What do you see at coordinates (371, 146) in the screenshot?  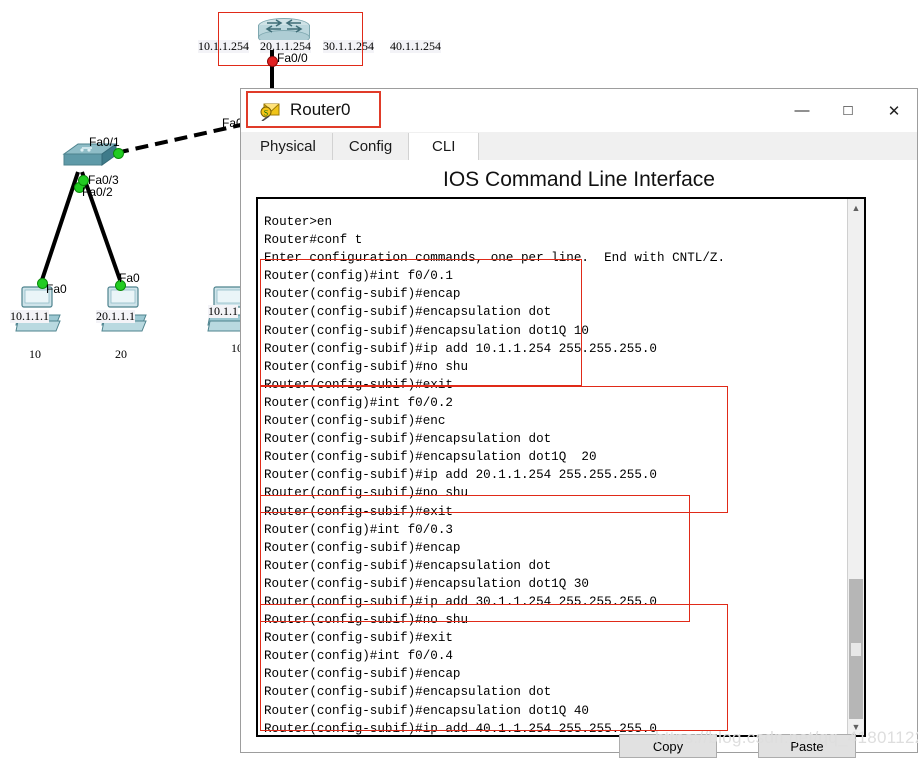 I see `tab-config: Config` at bounding box center [371, 146].